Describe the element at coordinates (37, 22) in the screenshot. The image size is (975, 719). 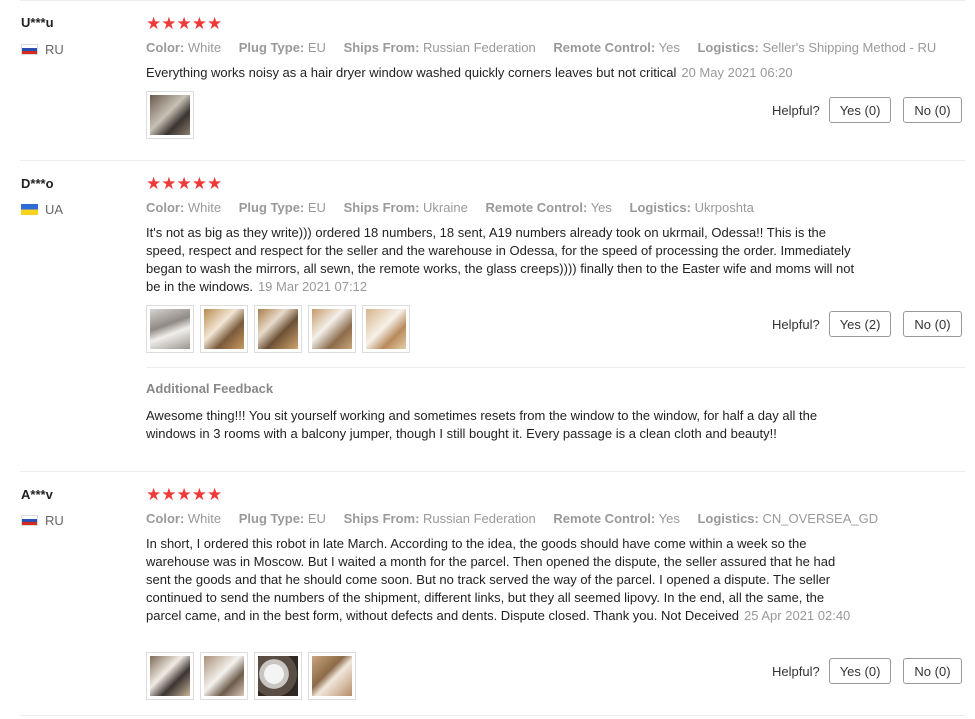
I see `reviewer-name: U***u` at that location.